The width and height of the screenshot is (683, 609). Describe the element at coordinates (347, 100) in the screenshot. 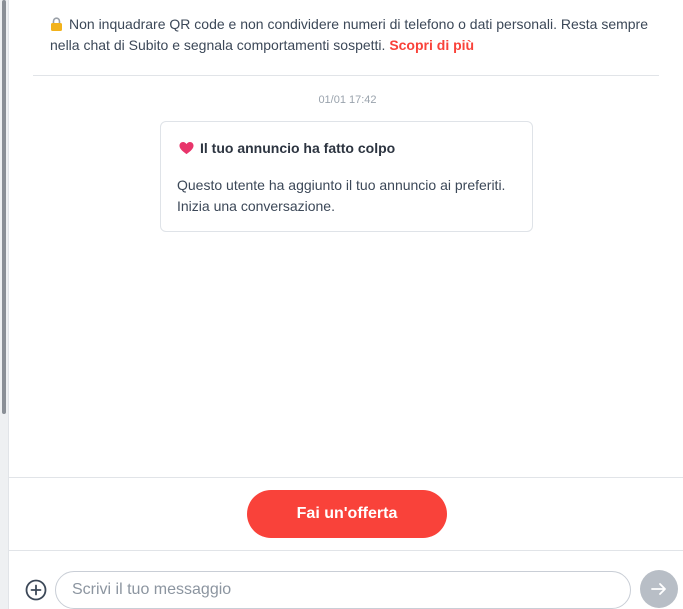

I see `message-timestamp: 01/01 17:42` at that location.